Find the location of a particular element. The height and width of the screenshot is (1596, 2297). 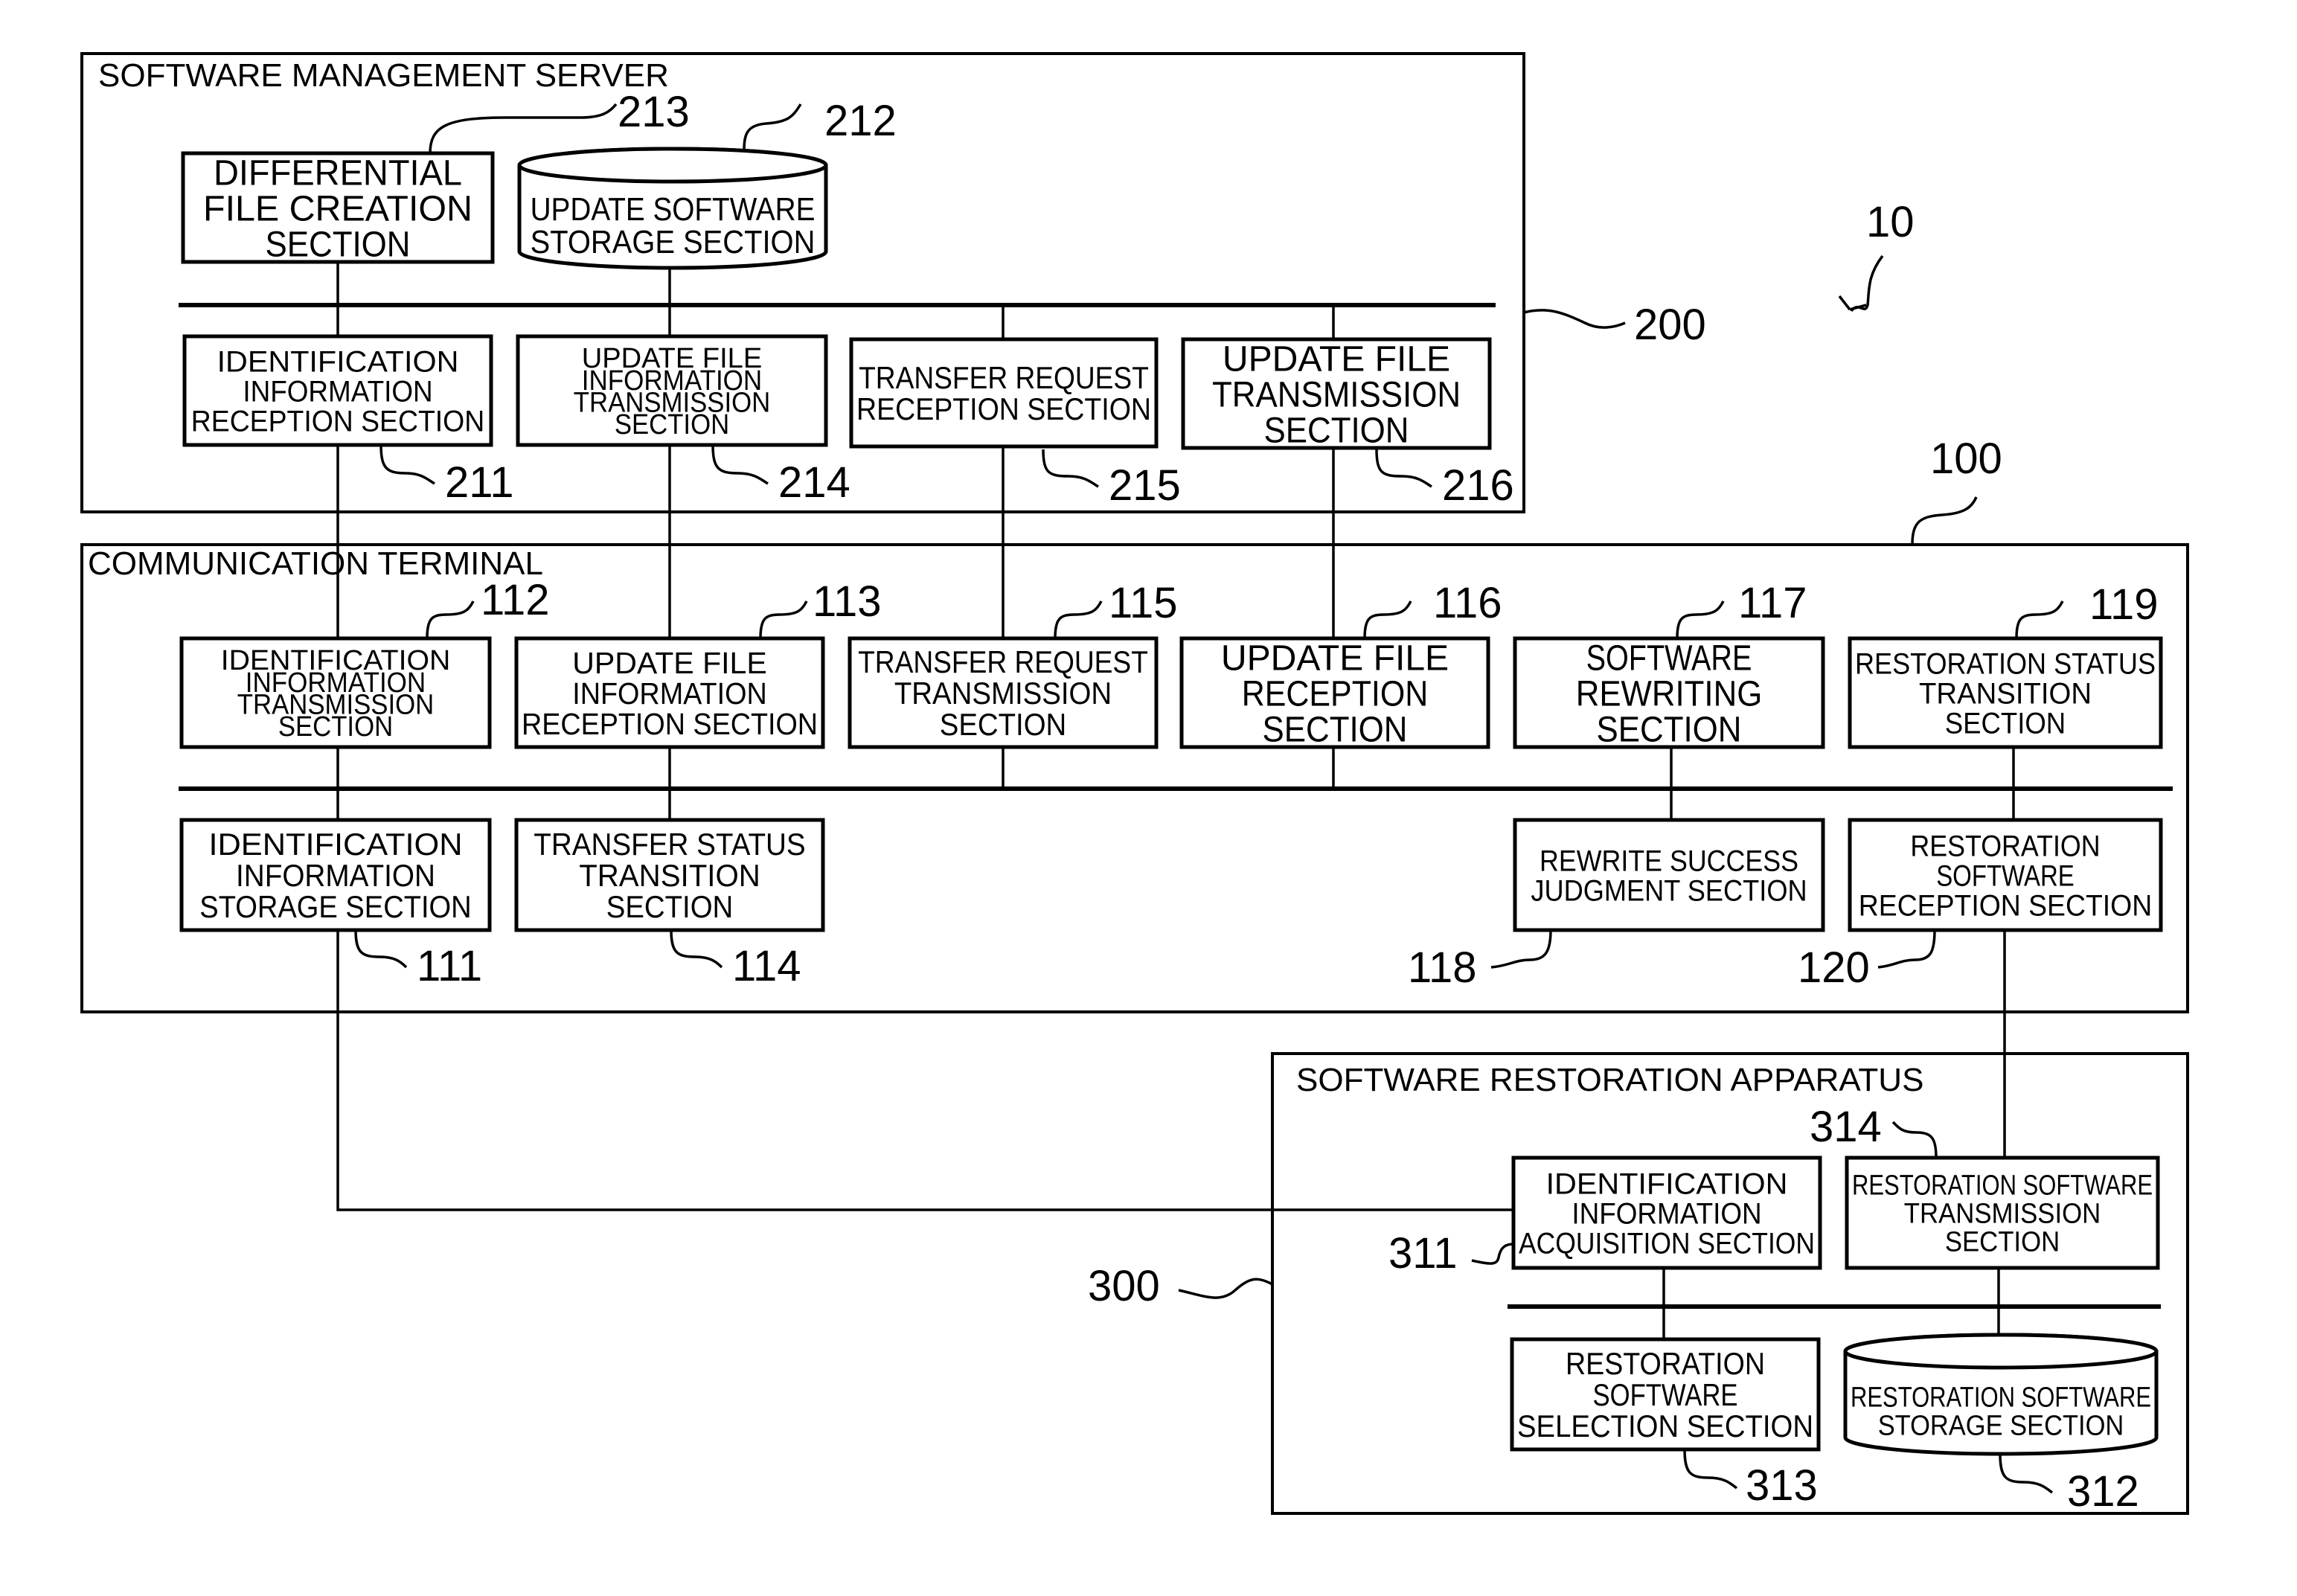

block-label-line: RESTORATION STATUS is located at coordinates (2006, 663).